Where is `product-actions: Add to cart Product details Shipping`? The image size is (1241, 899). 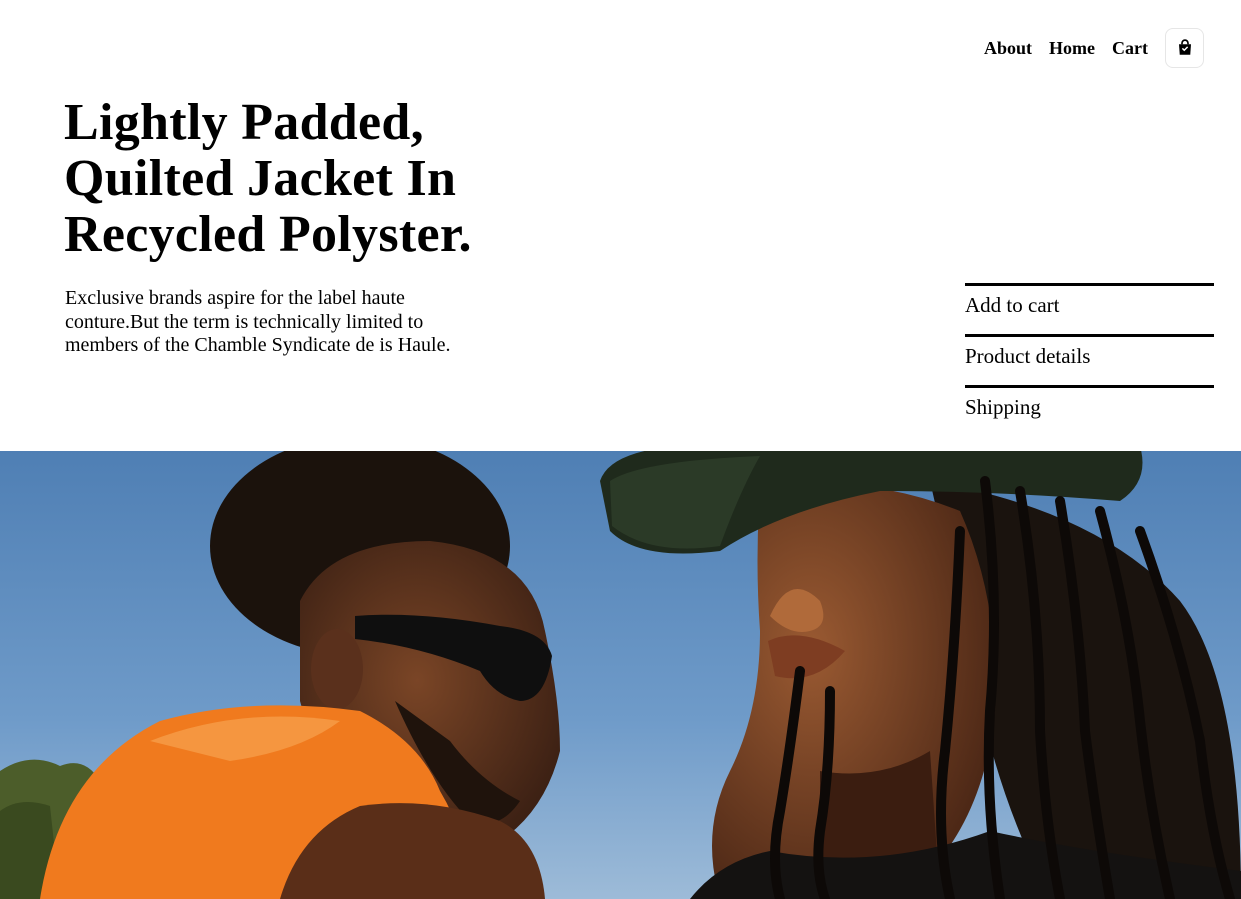
product-actions: Add to cart Product details Shipping is located at coordinates (1089, 359).